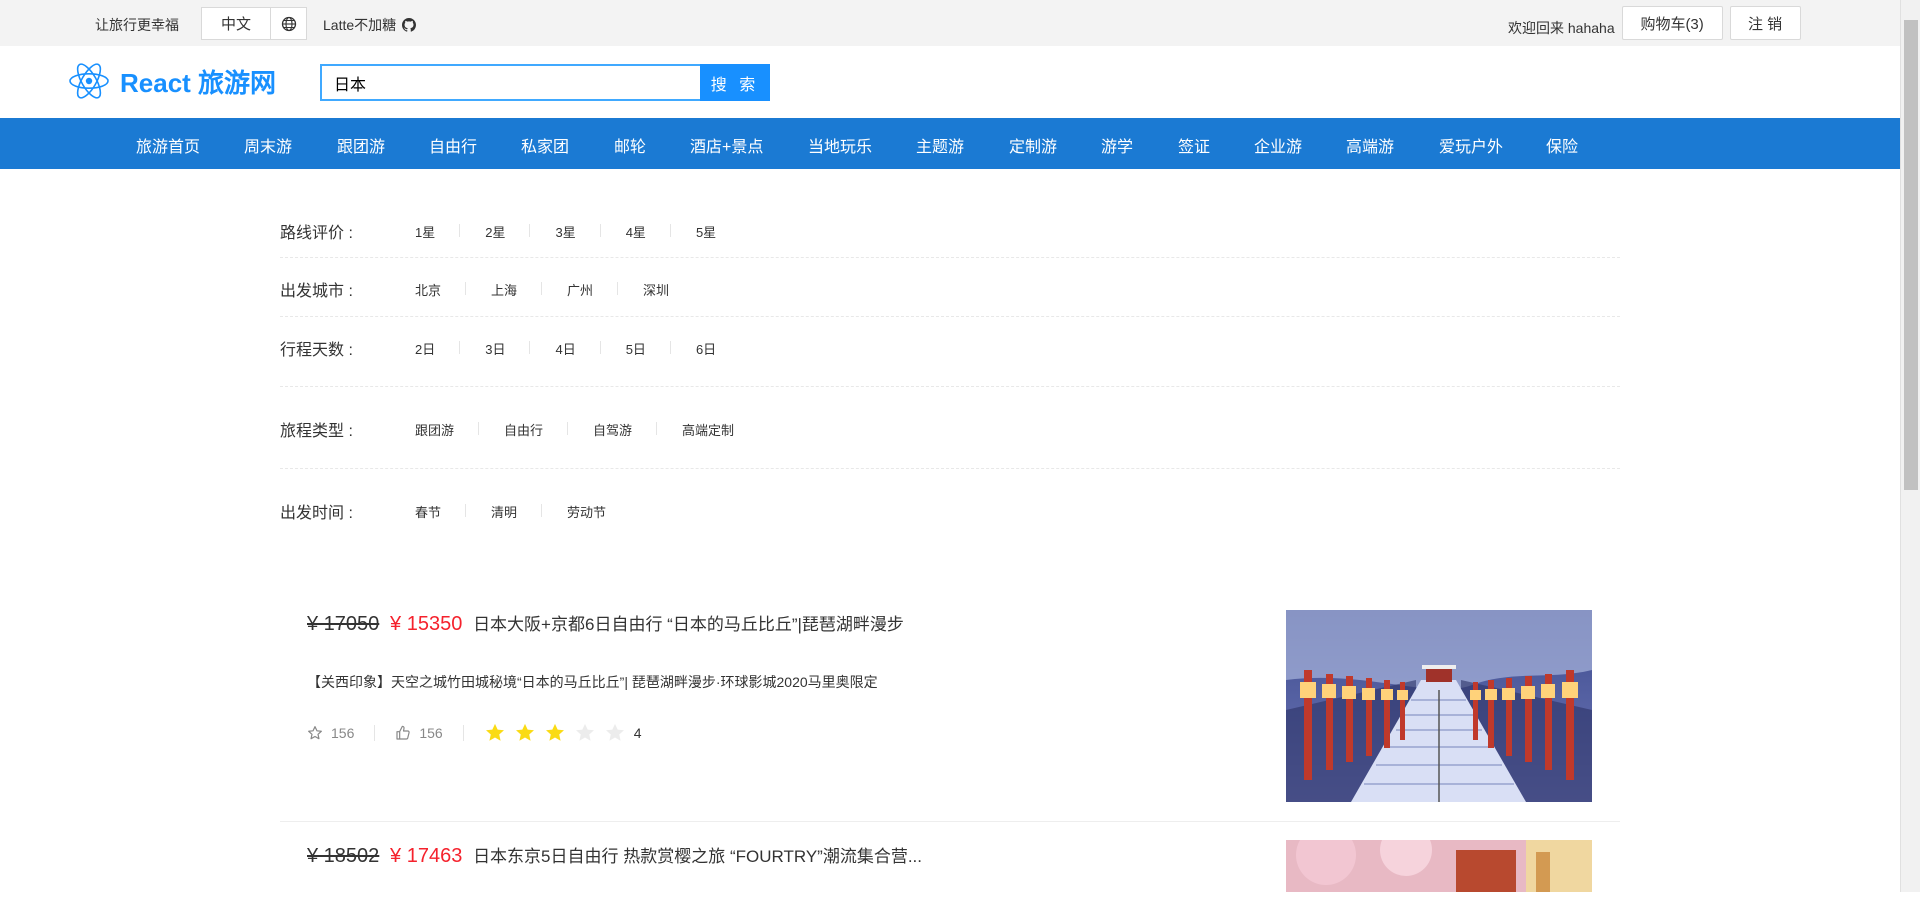 The width and height of the screenshot is (1920, 912). What do you see at coordinates (361, 145) in the screenshot?
I see `nav-item: 跟团游` at bounding box center [361, 145].